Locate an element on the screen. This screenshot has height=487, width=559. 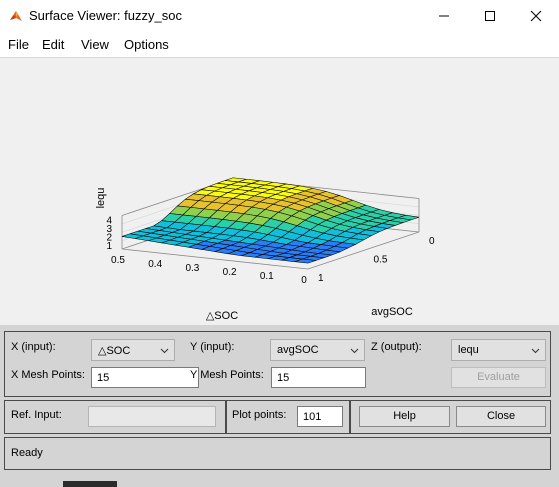
close-icon is located at coordinates (536, 16).